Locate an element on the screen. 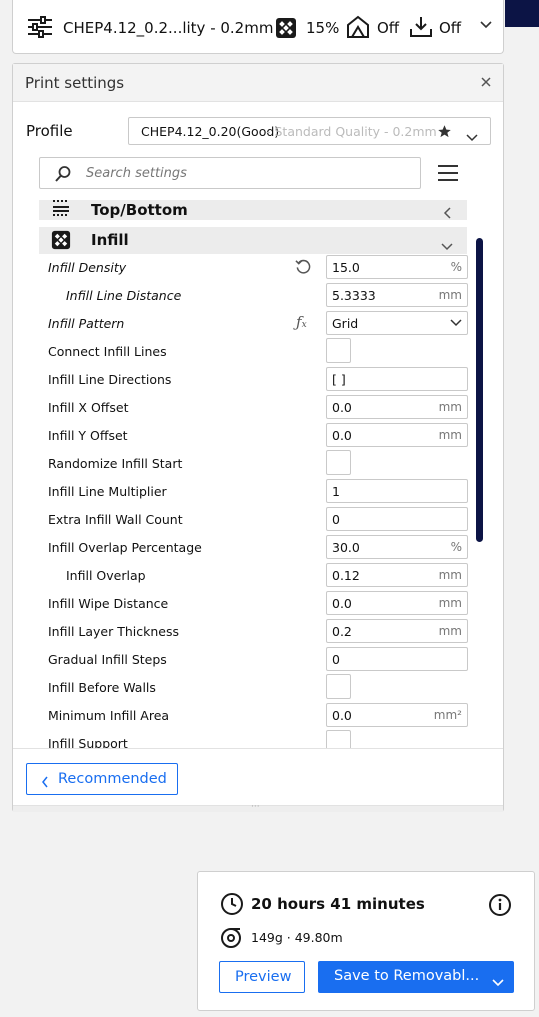  field-value: Grid is located at coordinates (345, 323).